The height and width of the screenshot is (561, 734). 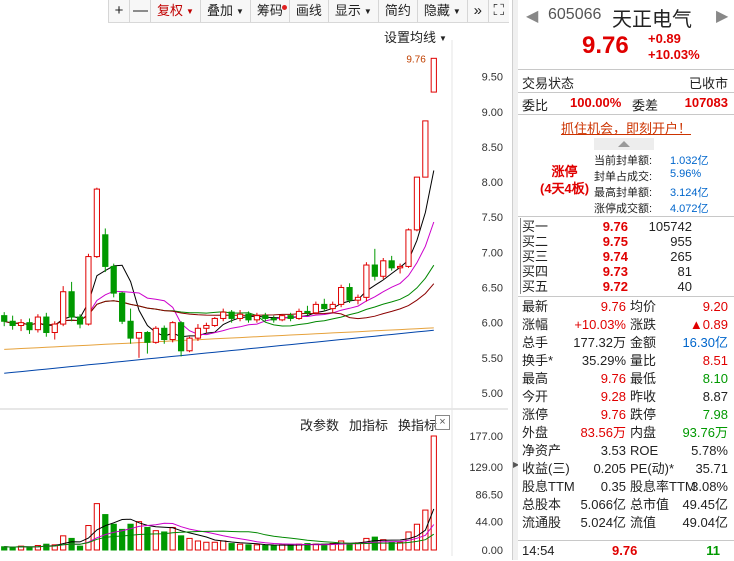 I want to click on quote-row: 最新 9.76 均价 9.20, so click(x=626, y=307).